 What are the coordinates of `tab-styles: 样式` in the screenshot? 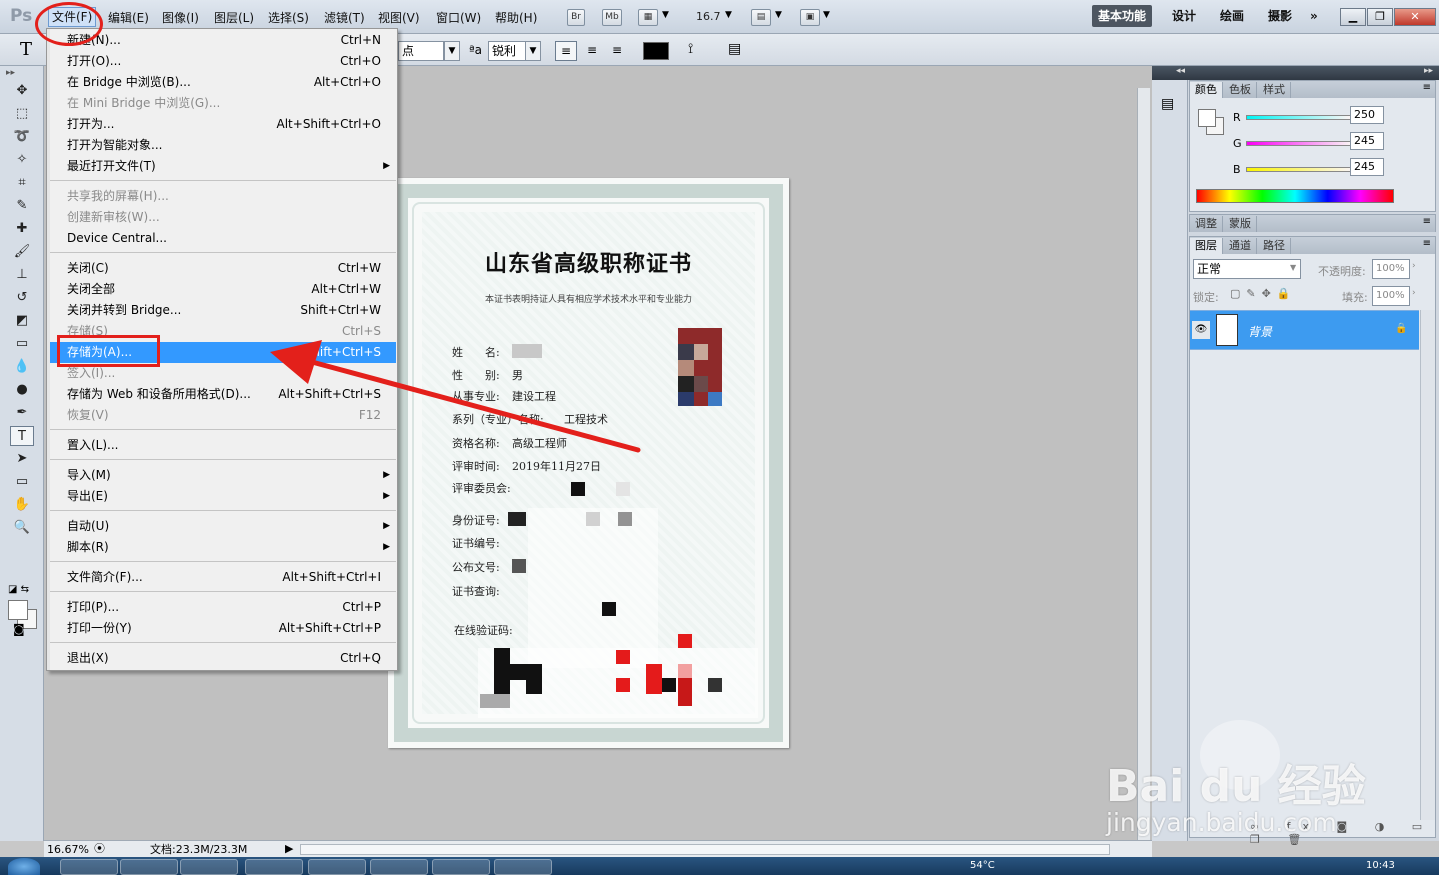 It's located at (1274, 90).